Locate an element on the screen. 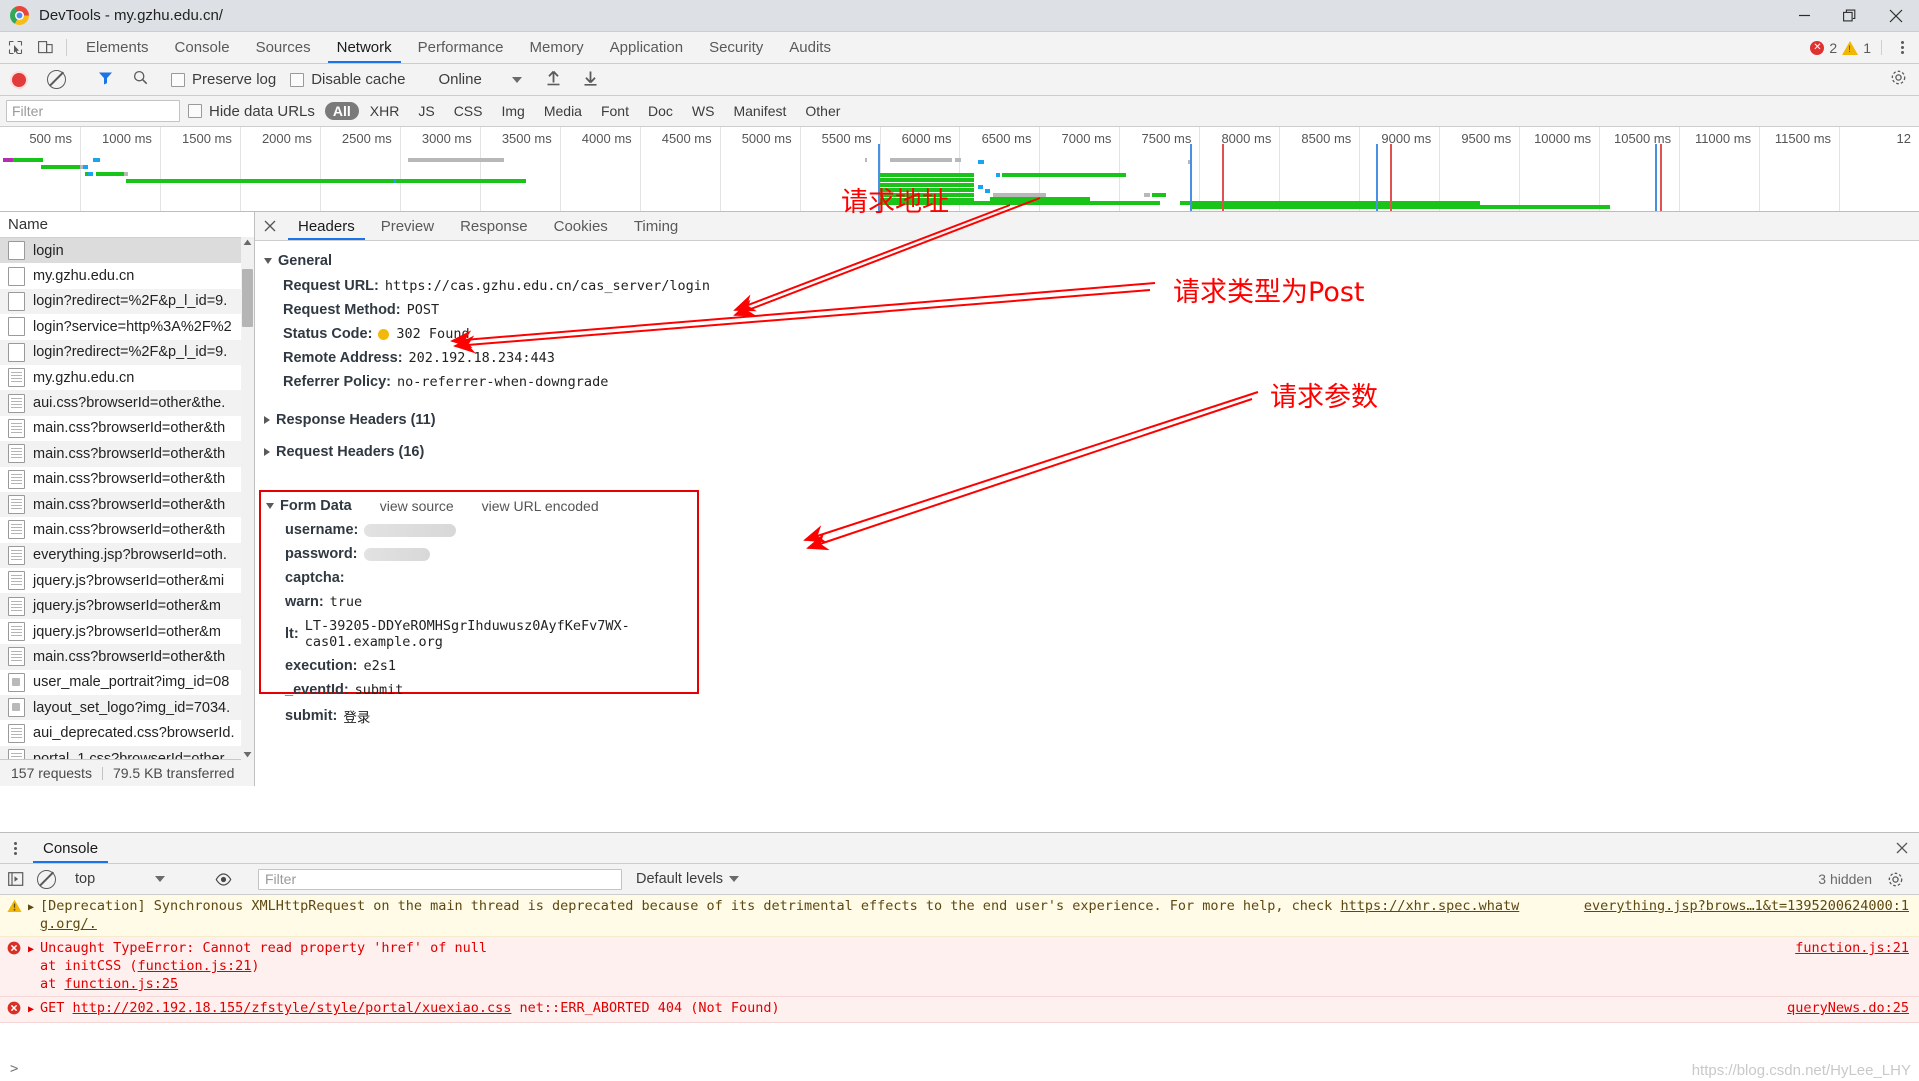 This screenshot has width=1919, height=1081. filter-type-other: Other is located at coordinates (822, 111).